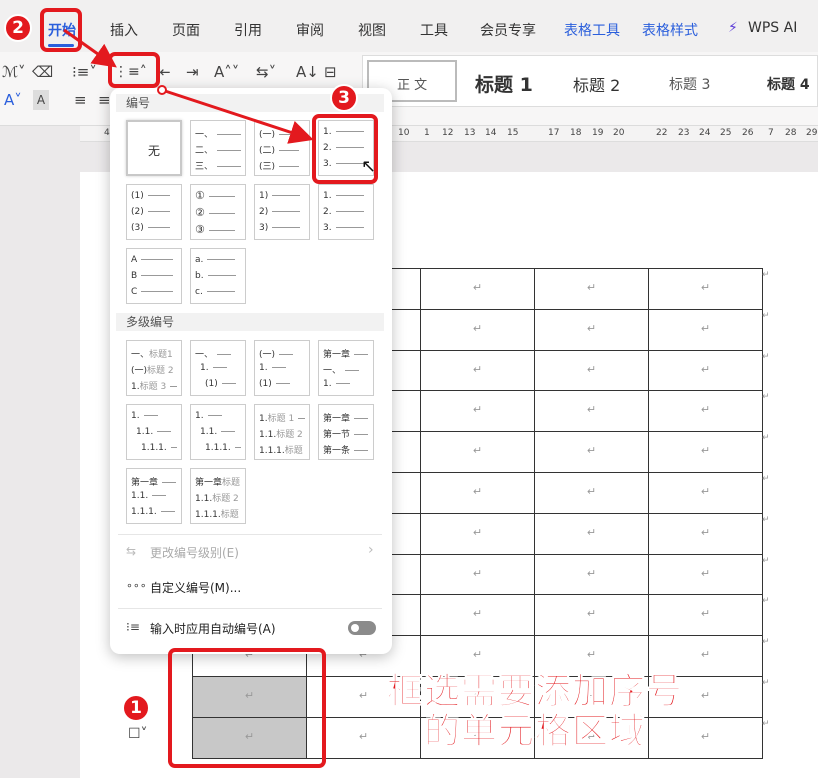 This screenshot has height=778, width=818. Describe the element at coordinates (344, 98) in the screenshot. I see `step-badge-3: 3` at that location.